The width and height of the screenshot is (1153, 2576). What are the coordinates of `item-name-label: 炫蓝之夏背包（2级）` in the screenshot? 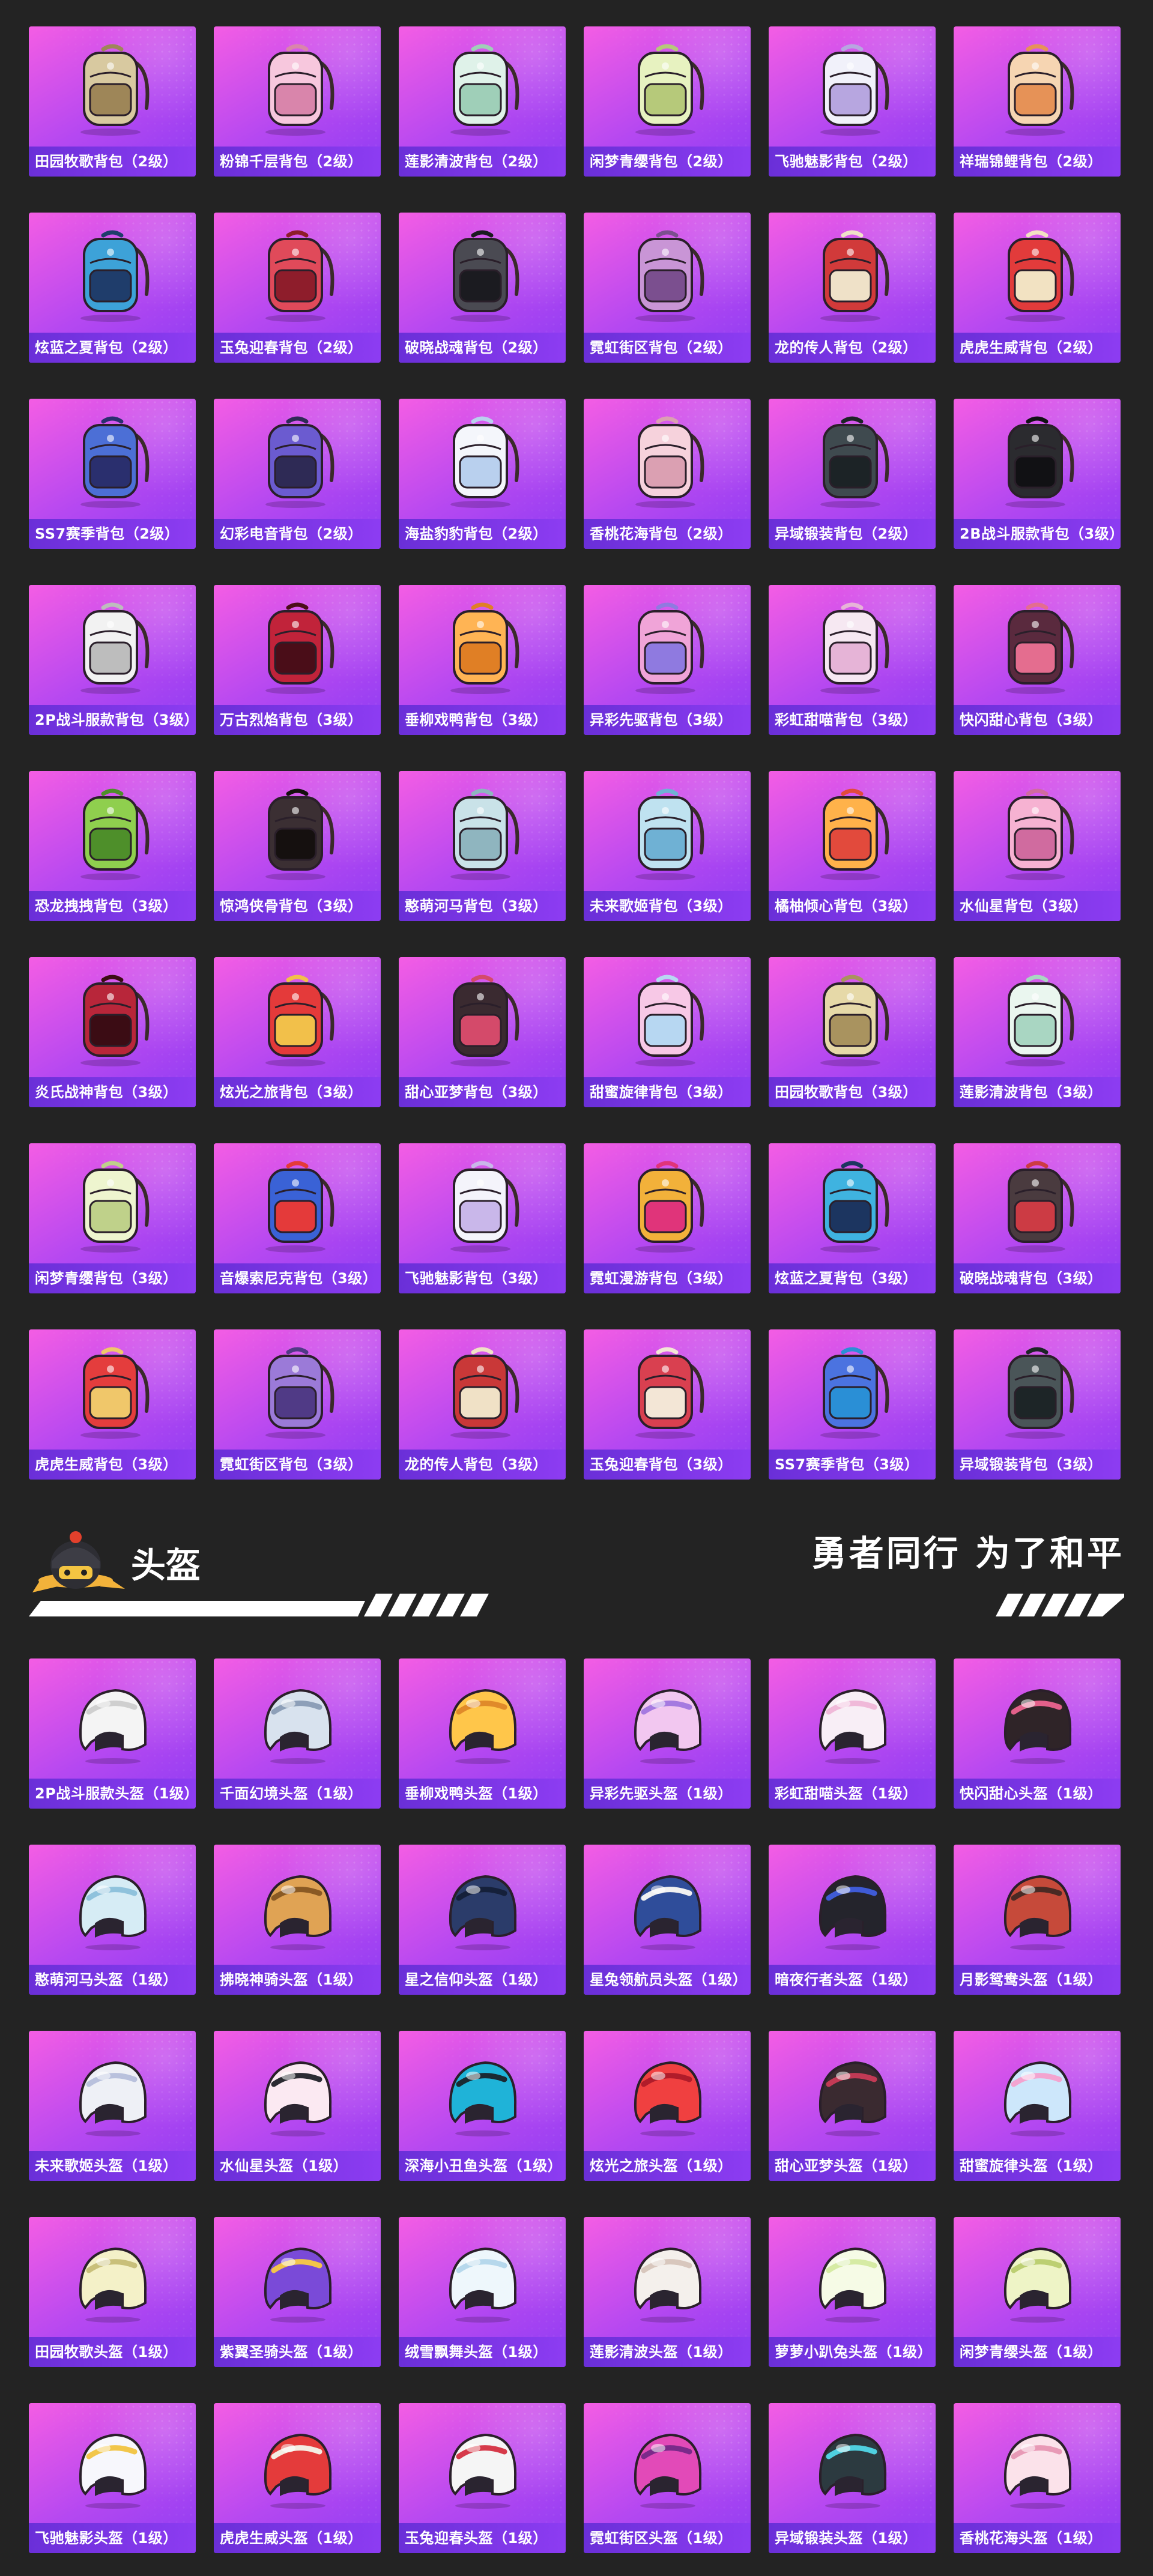 It's located at (112, 348).